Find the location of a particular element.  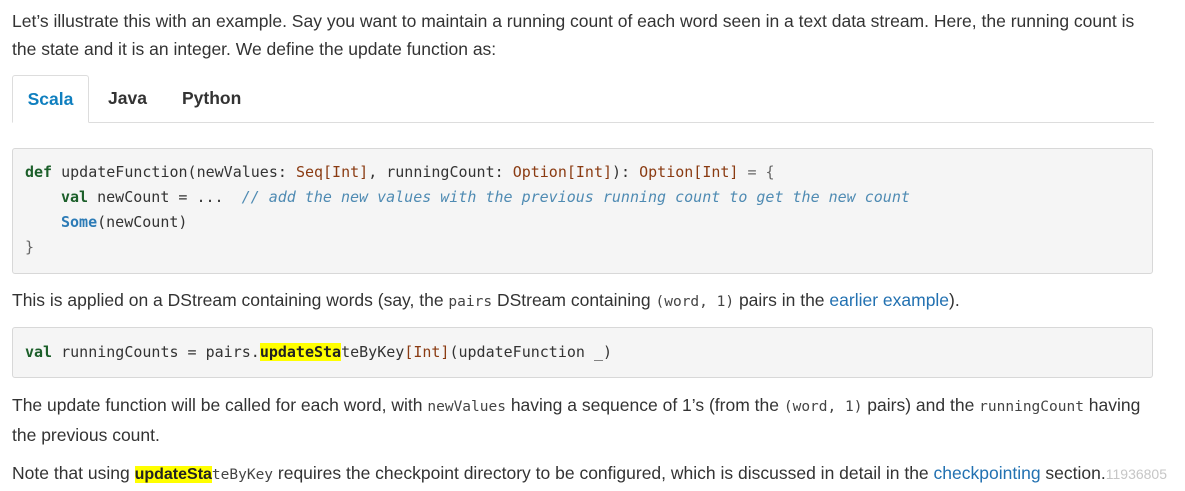

tab-scala: Scala is located at coordinates (50, 99).